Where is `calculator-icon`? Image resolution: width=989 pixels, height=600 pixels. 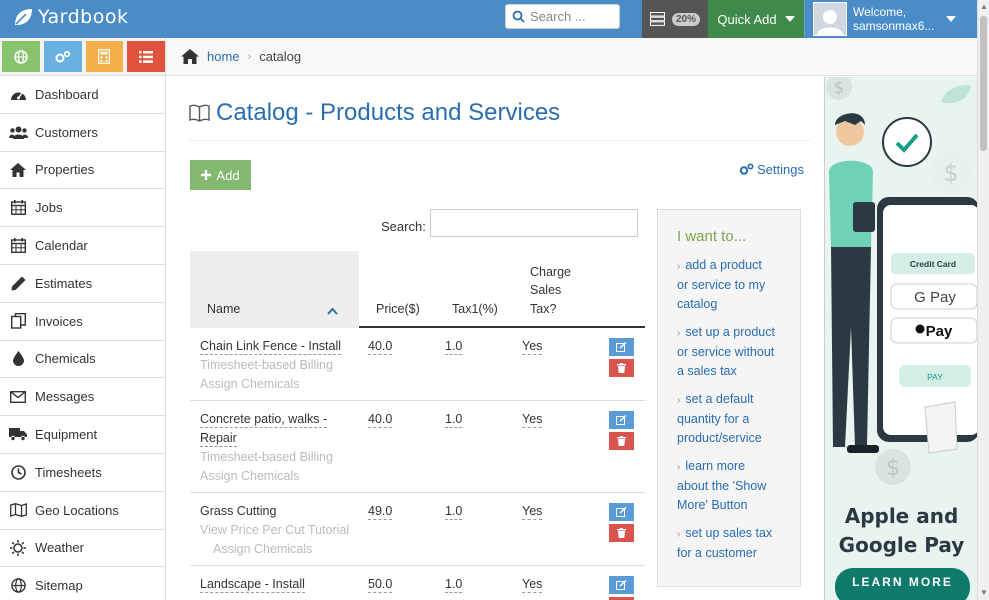 calculator-icon is located at coordinates (104, 56).